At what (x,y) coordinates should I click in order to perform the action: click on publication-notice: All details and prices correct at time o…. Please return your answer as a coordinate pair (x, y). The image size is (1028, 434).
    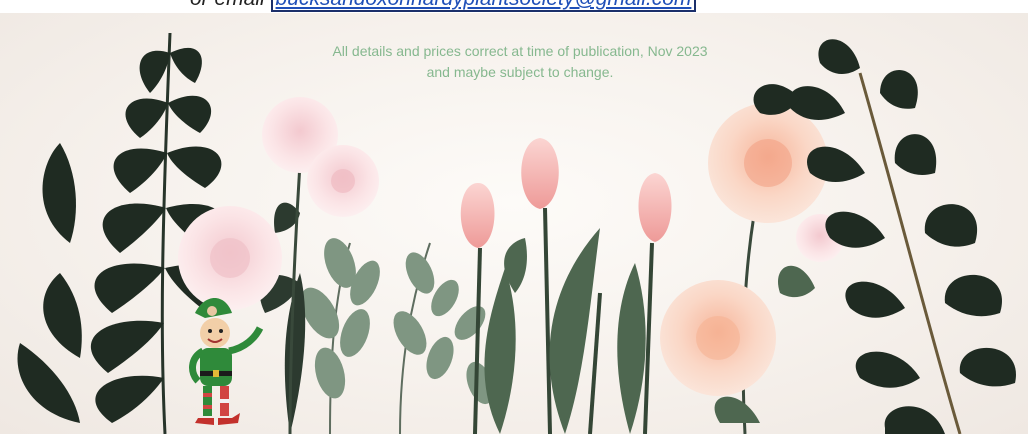
    Looking at the image, I should click on (520, 62).